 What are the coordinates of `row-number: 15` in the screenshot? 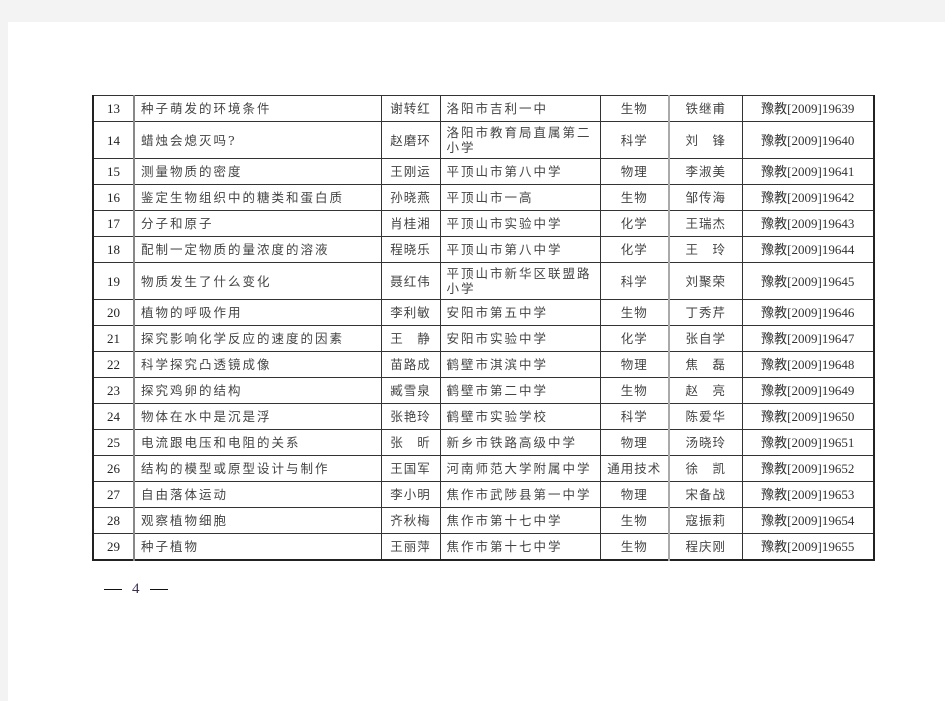 It's located at (113, 171).